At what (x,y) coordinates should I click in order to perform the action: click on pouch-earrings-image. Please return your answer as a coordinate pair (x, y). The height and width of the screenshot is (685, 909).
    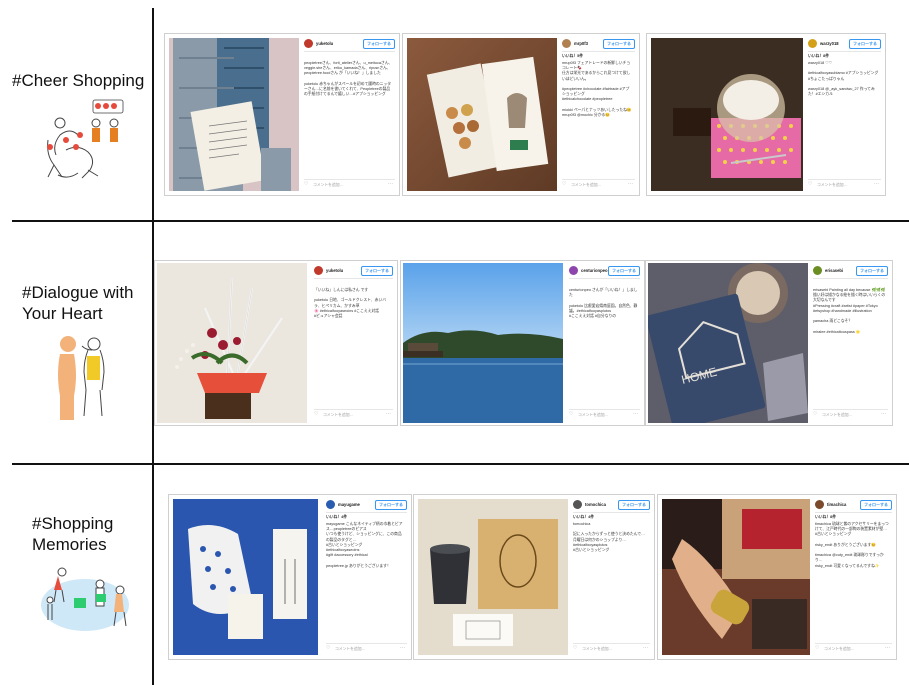
    Looking at the image, I should click on (245, 577).